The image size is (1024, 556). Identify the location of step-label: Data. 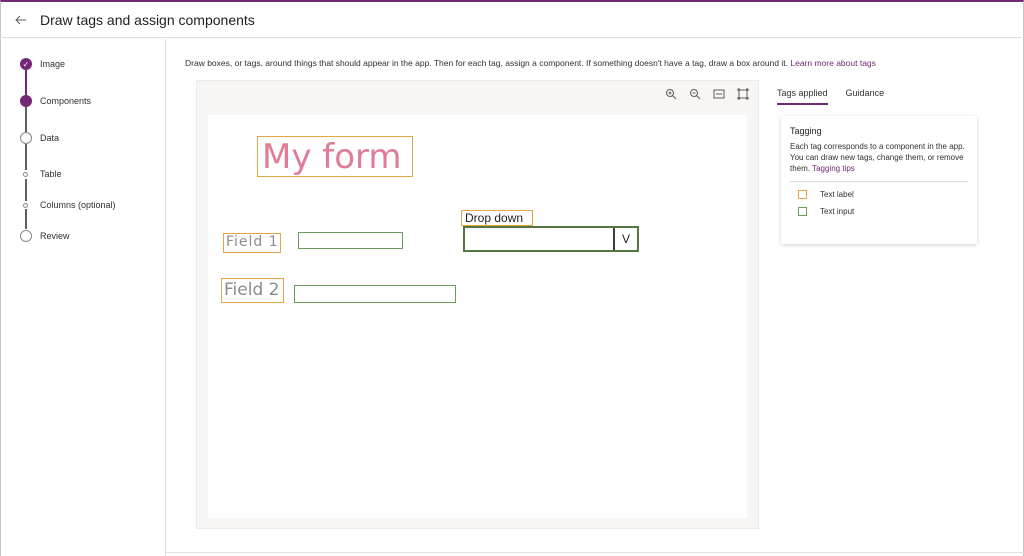
(50, 138).